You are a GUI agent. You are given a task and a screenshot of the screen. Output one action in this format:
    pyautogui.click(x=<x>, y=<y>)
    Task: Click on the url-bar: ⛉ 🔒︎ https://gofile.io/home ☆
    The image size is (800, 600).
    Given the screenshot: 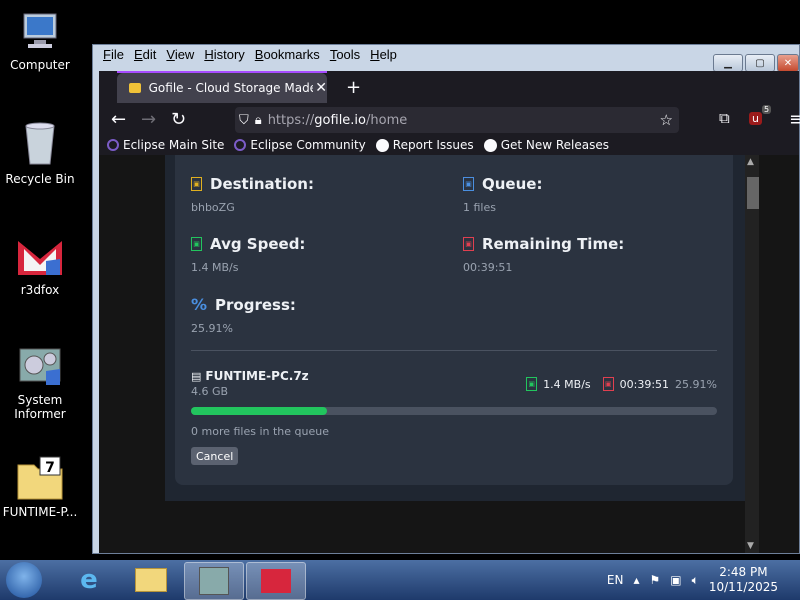 What is the action you would take?
    pyautogui.click(x=457, y=120)
    